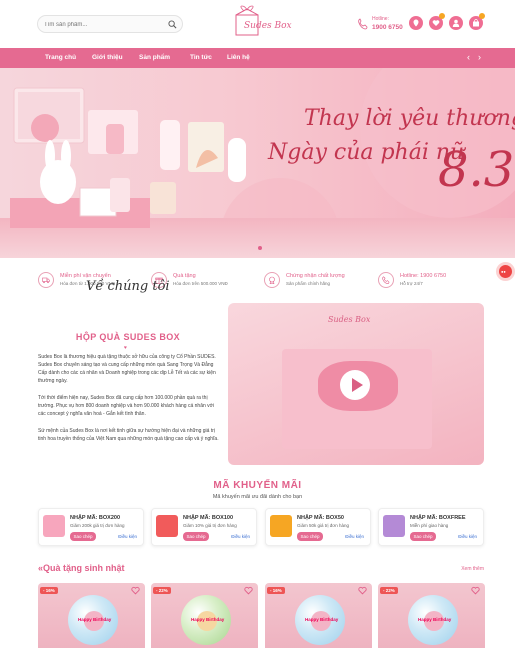 This screenshot has width=515, height=648. What do you see at coordinates (387, 27) in the screenshot?
I see `hotline-number: 1900 6750` at bounding box center [387, 27].